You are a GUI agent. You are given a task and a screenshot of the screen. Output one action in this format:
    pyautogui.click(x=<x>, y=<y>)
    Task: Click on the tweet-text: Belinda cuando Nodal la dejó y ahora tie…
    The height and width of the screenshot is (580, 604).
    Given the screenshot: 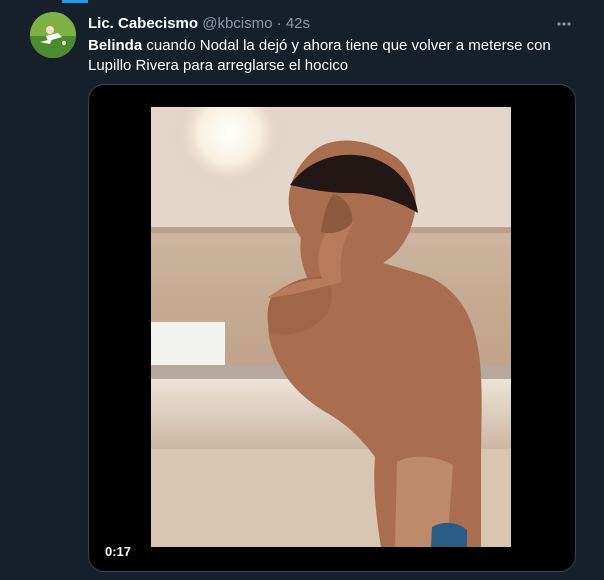 What is the action you would take?
    pyautogui.click(x=338, y=56)
    